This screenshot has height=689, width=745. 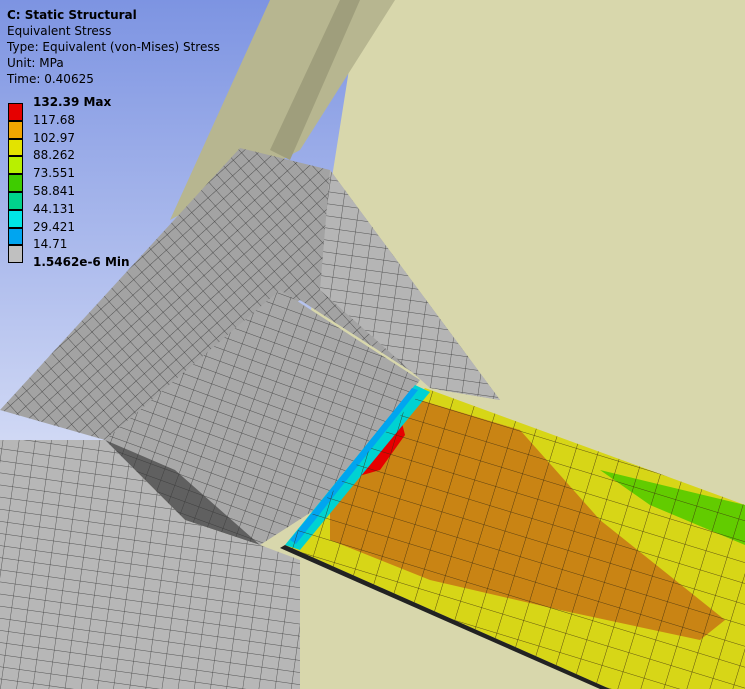 I want to click on legend-value: 132.39 Max, so click(x=72, y=102).